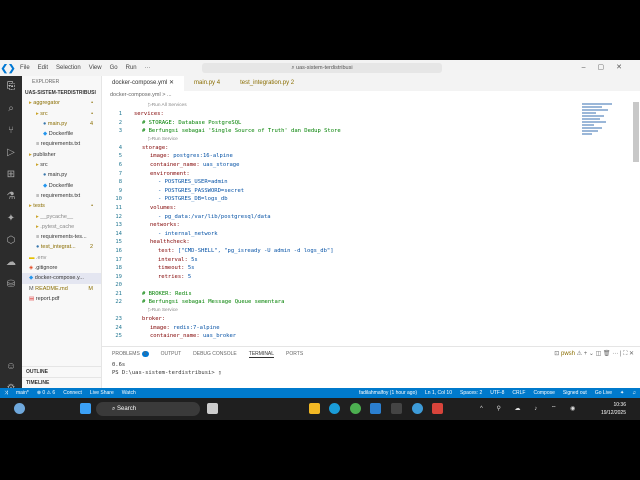 The image size is (640, 480). I want to click on terminal-output: 0.6s PS D:\uas-sistem-terdistribusi> ▯, so click(371, 369).